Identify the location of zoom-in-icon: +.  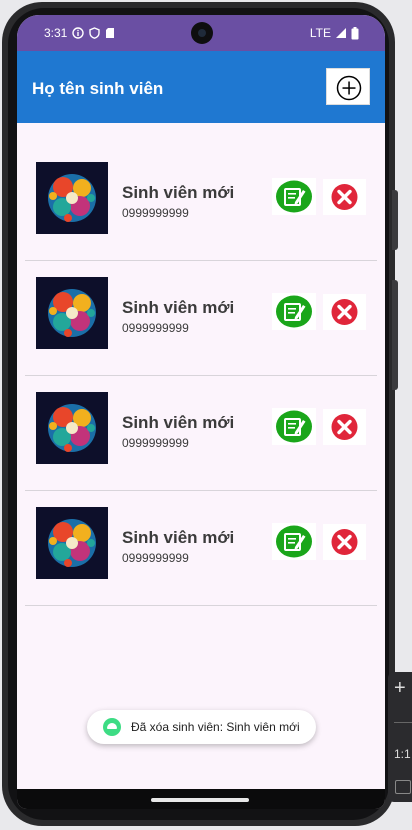
(400, 688).